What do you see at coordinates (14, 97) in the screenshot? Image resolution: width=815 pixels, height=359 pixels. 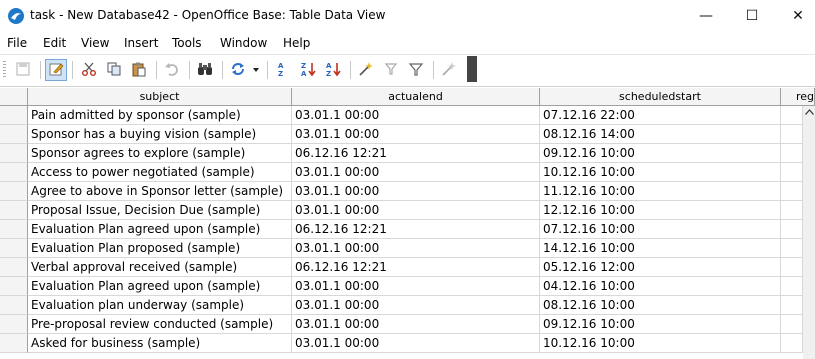 I see `corner-cell` at bounding box center [14, 97].